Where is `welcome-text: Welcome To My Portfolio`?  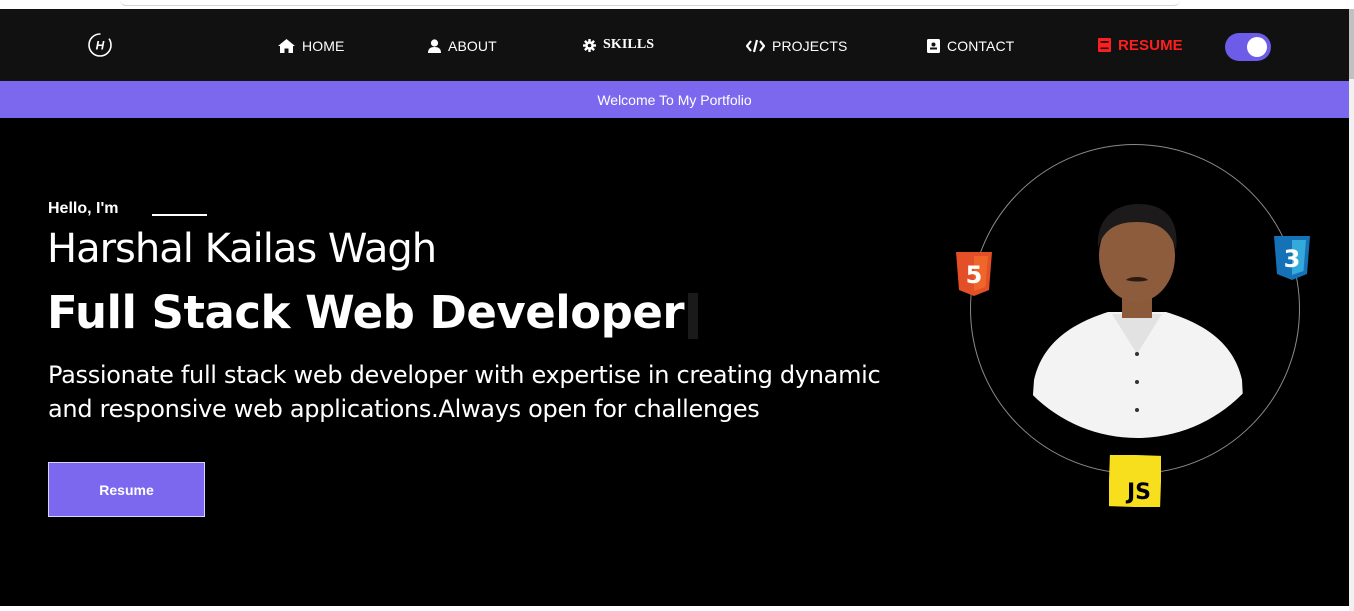 welcome-text: Welcome To My Portfolio is located at coordinates (674, 99).